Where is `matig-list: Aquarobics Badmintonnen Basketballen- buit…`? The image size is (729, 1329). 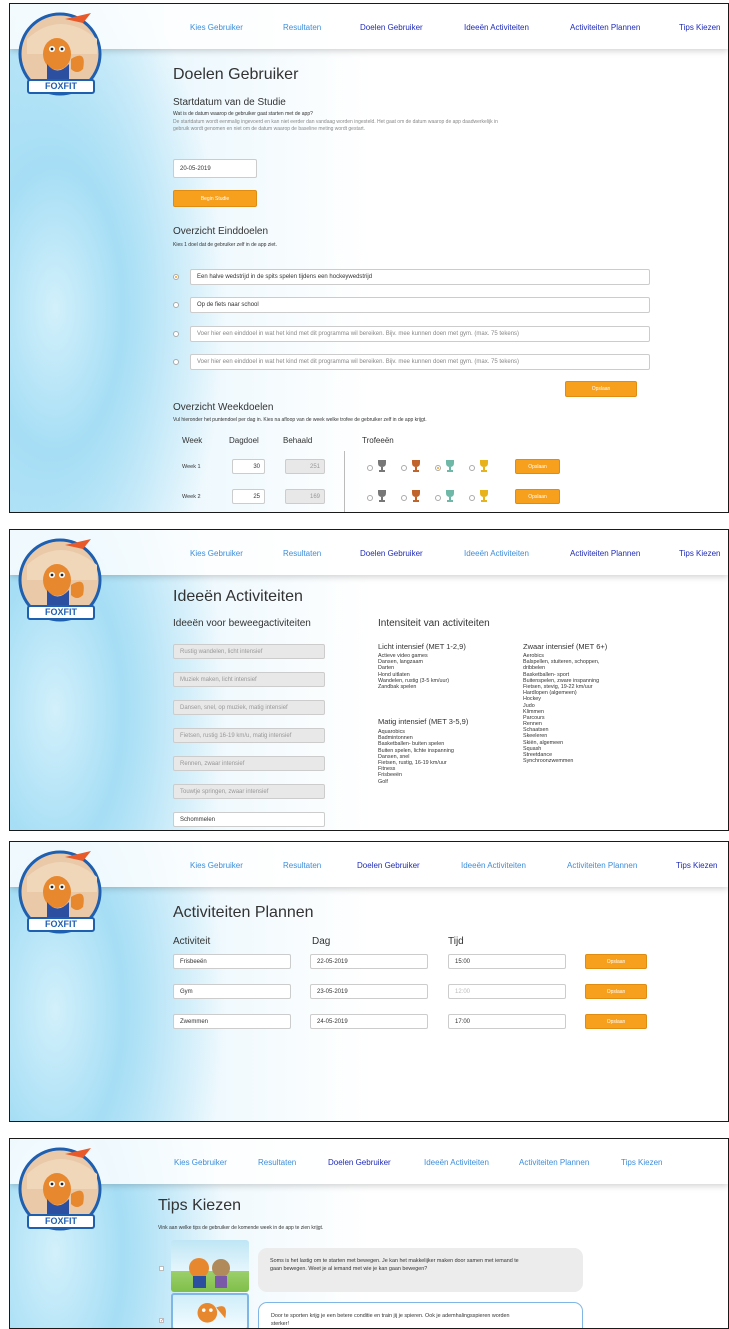
matig-list: Aquarobics Badmintonnen Basketballen- buit… is located at coordinates (416, 757).